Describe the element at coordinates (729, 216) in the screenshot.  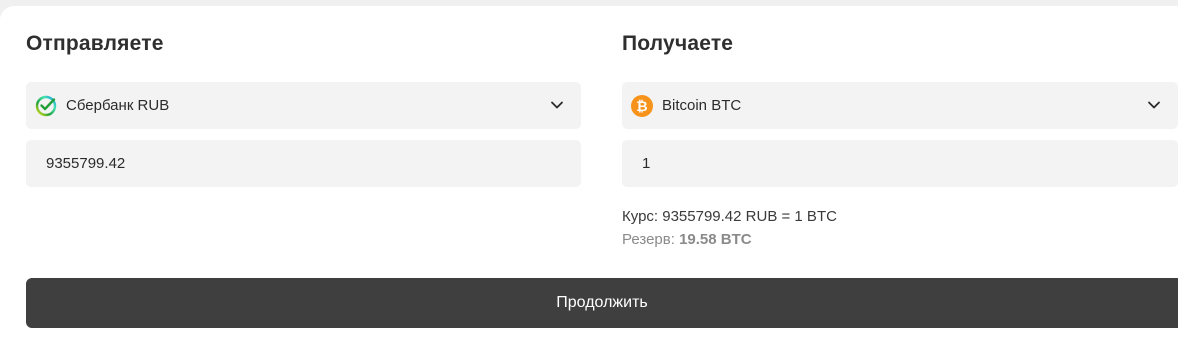
I see `exchange-rate: Курс: 9355799.42 RUB = 1 BTC` at that location.